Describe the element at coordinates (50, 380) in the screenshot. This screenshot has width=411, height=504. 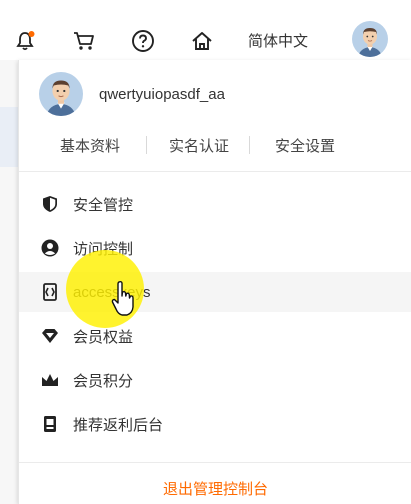
I see `crown-icon` at that location.